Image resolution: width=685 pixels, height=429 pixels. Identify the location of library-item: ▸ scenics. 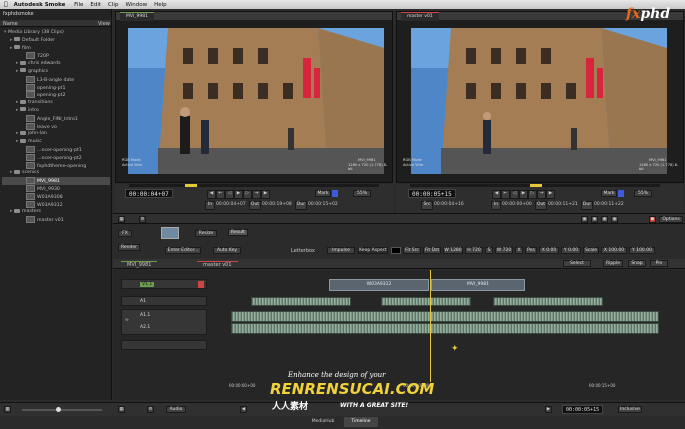
(56, 173).